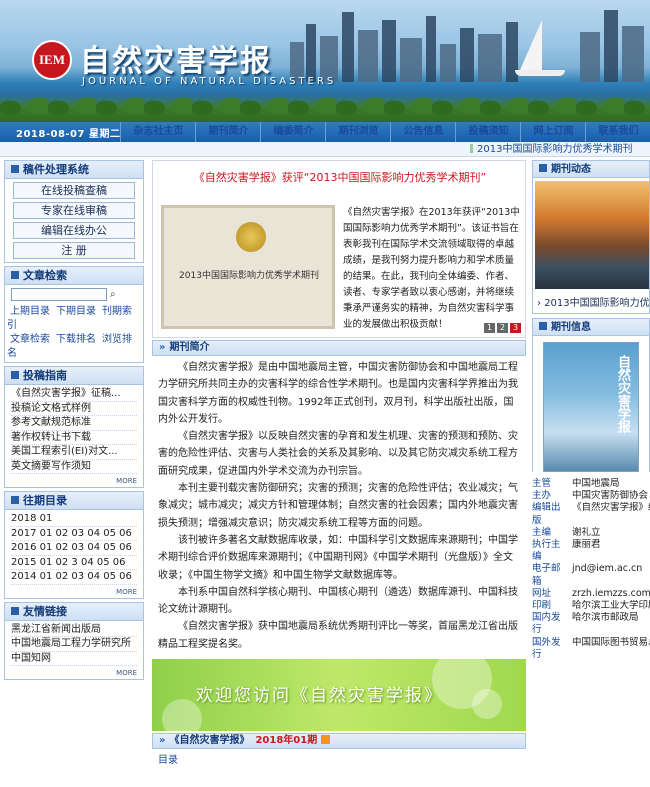 This screenshot has width=650, height=787. I want to click on expert-review-button: 专家在线审稿, so click(74, 210).